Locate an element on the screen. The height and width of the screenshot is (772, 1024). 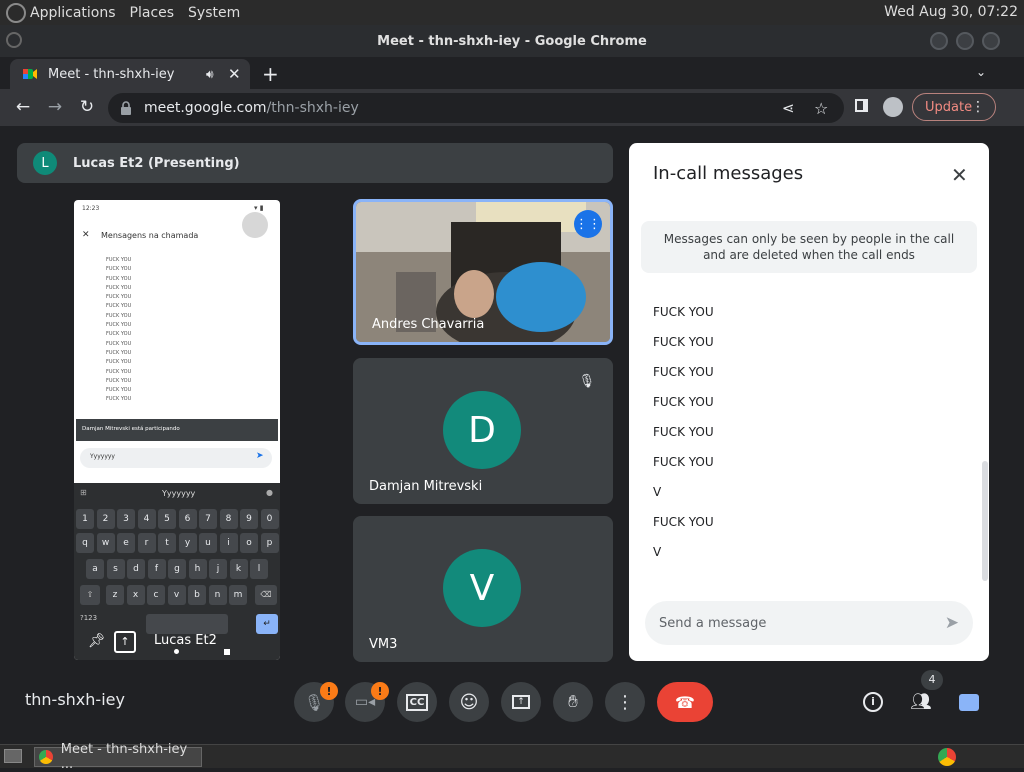
reload-icon: ↻ is located at coordinates (87, 107).